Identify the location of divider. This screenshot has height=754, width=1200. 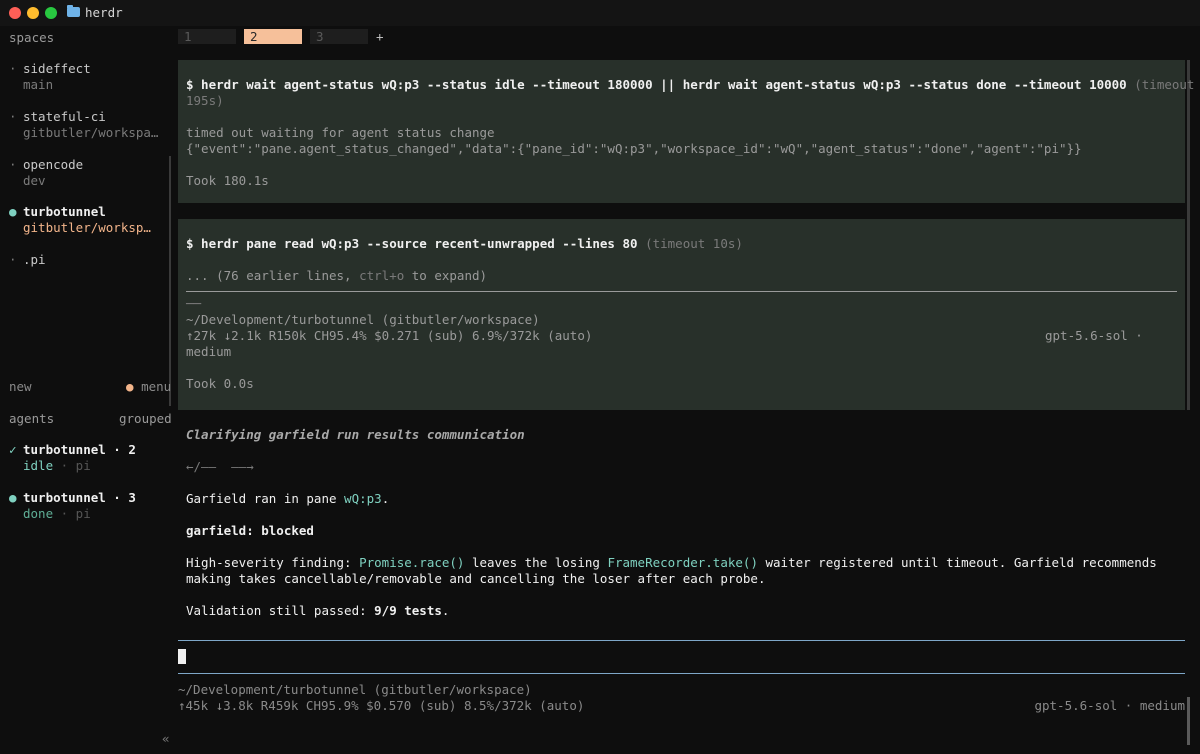
(681, 291).